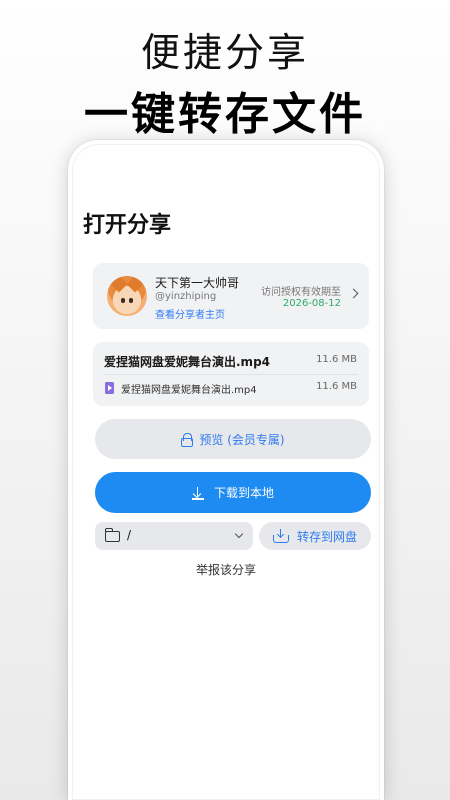 Image resolution: width=450 pixels, height=800 pixels. Describe the element at coordinates (239, 534) in the screenshot. I see `chevron-down-icon` at that location.